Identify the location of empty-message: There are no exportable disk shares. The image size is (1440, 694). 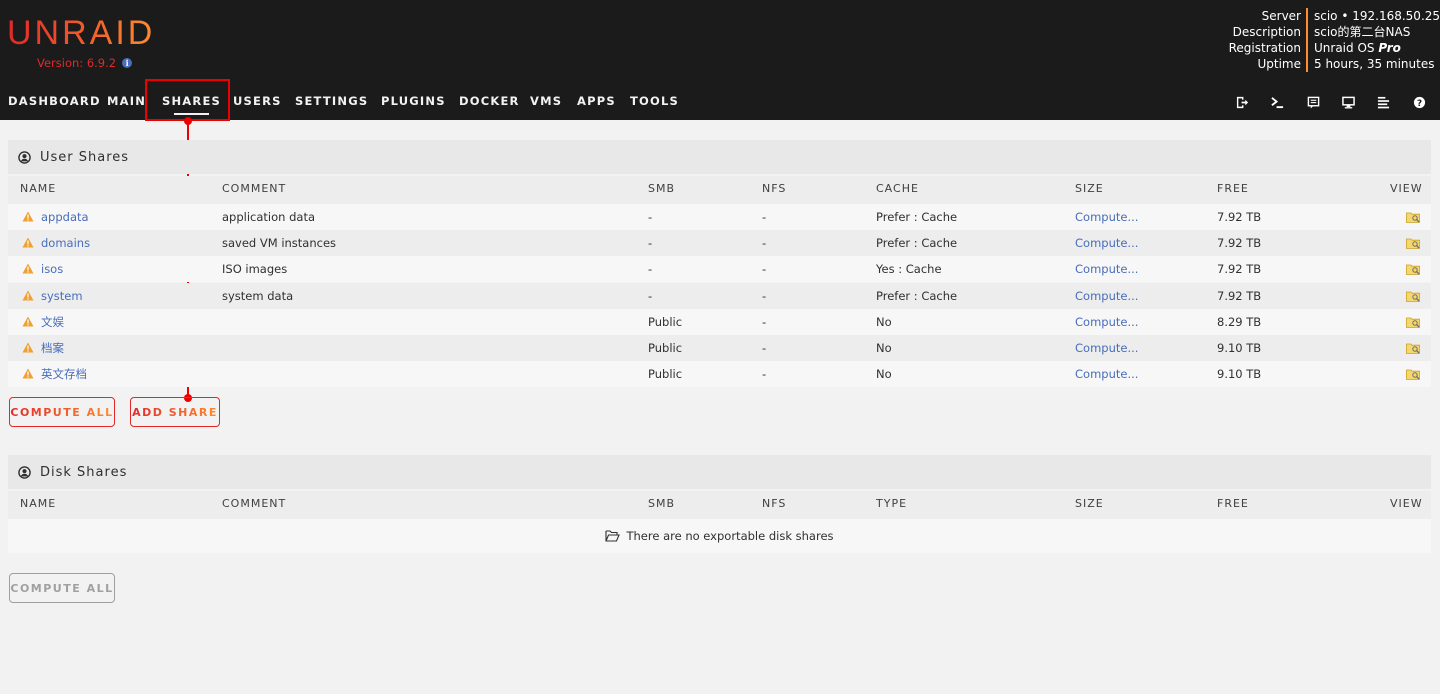
(730, 536).